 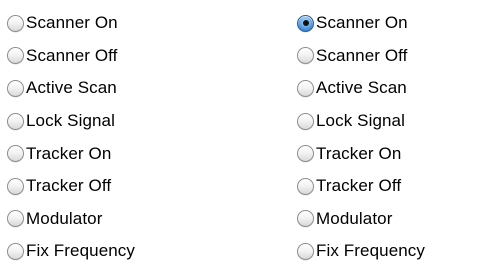 I want to click on radio-checked-icon, so click(x=305, y=23).